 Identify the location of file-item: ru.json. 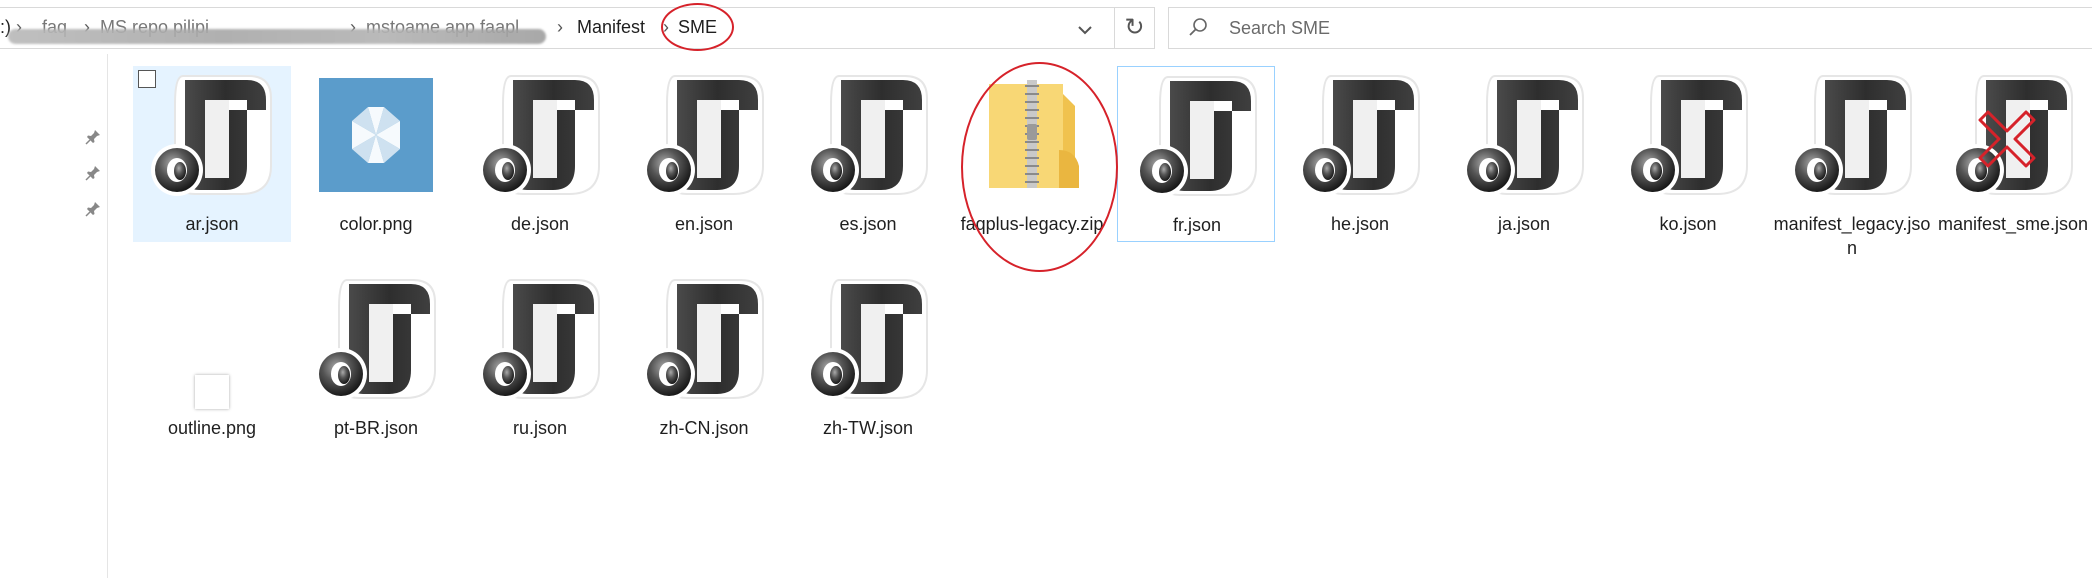
(540, 358).